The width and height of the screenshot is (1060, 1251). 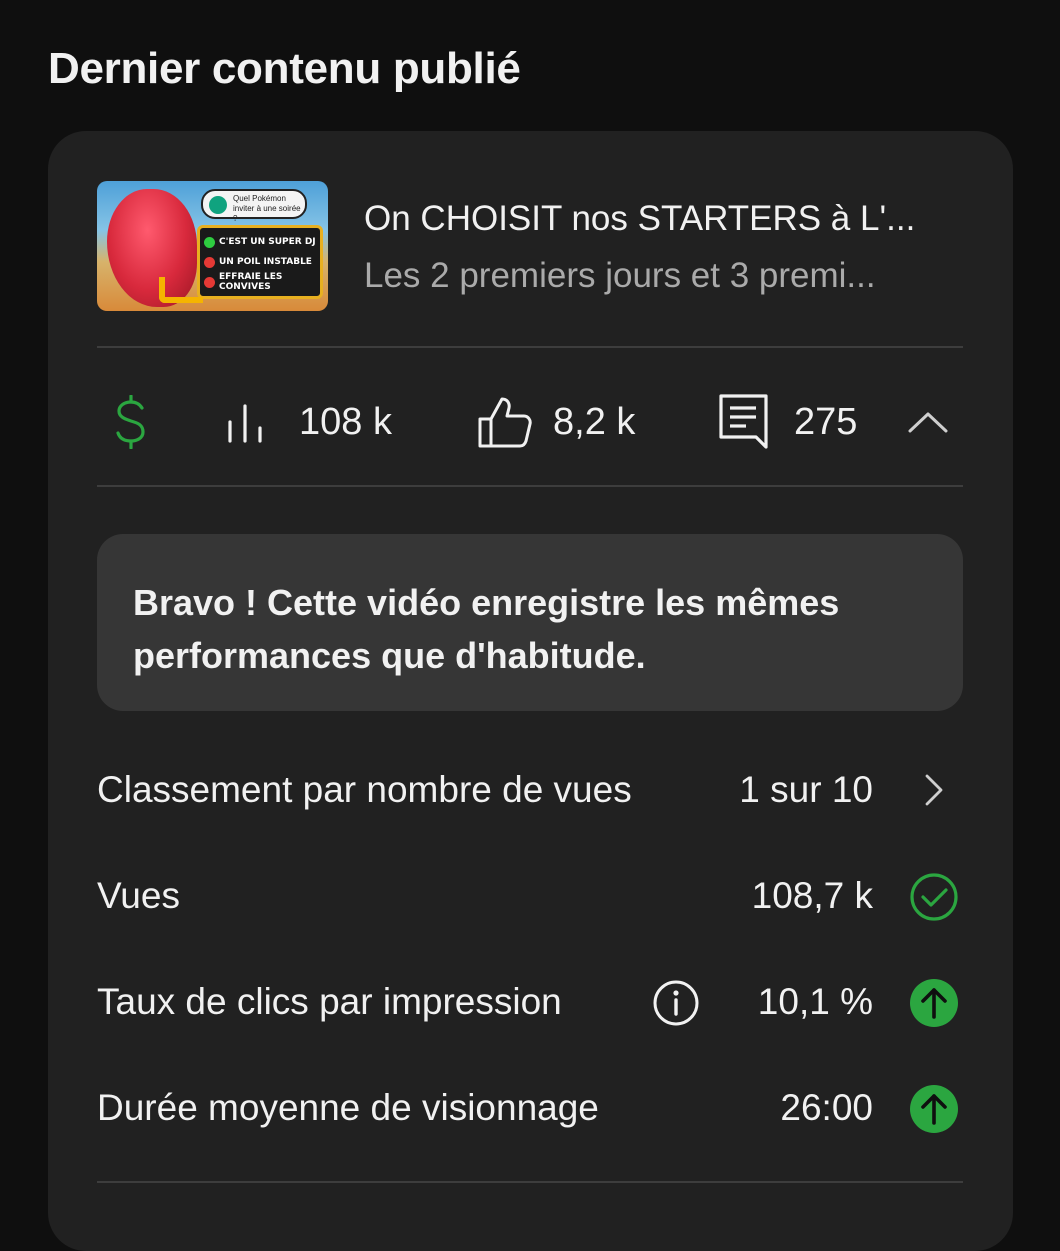 I want to click on thumbnail-option: UN POIL INSTABLE, so click(x=260, y=262).